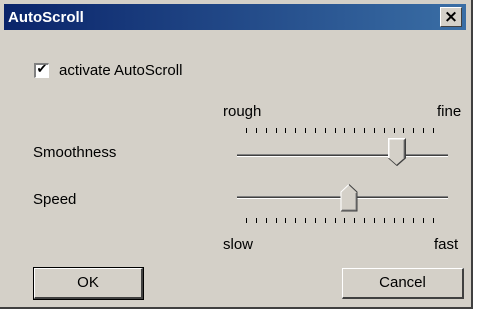  Describe the element at coordinates (55, 199) in the screenshot. I see `speed-label: Speed` at that location.